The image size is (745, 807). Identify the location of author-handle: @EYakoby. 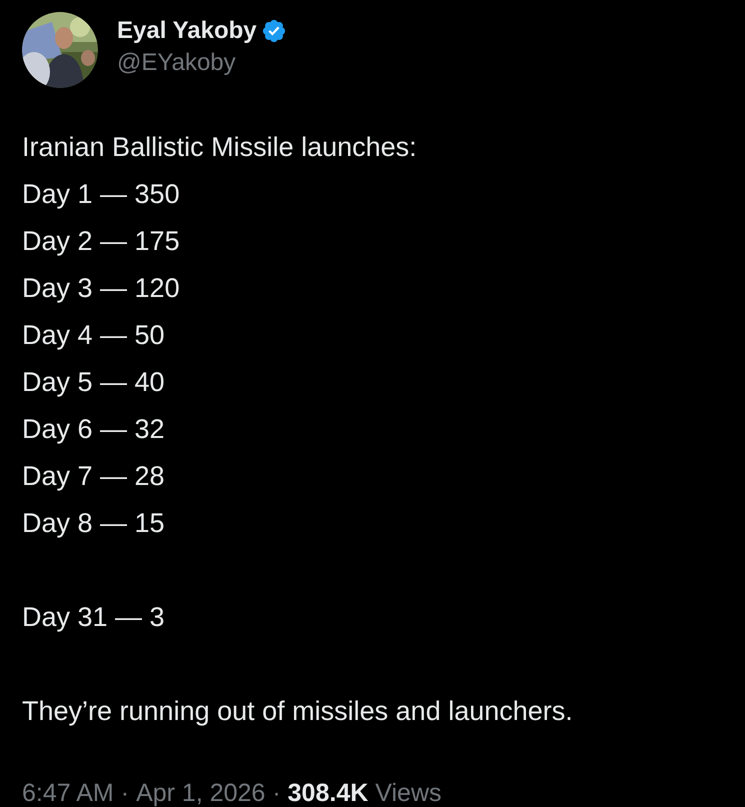
(202, 63).